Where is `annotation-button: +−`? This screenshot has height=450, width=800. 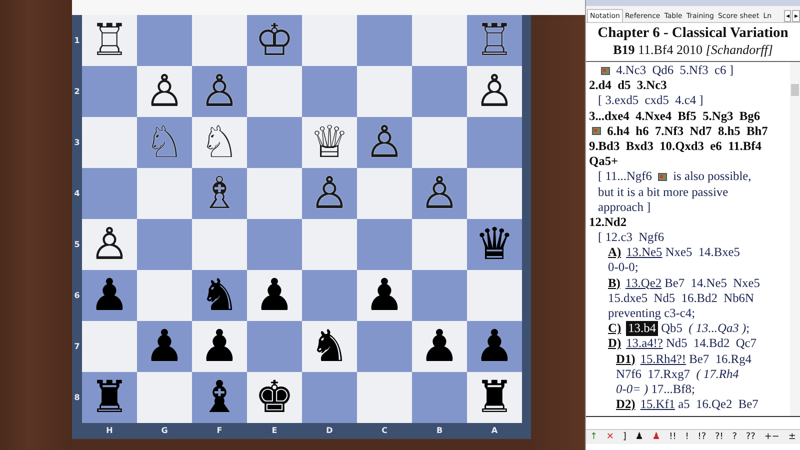
annotation-button: +− is located at coordinates (772, 437).